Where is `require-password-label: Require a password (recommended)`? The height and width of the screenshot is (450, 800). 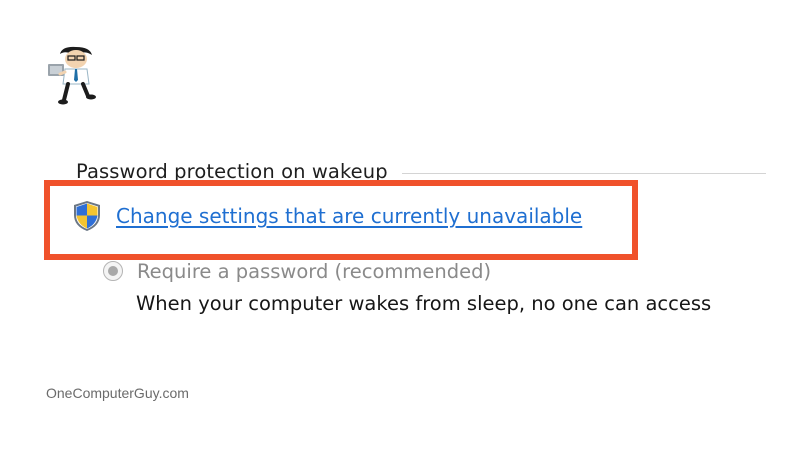
require-password-label: Require a password (recommended) is located at coordinates (314, 271).